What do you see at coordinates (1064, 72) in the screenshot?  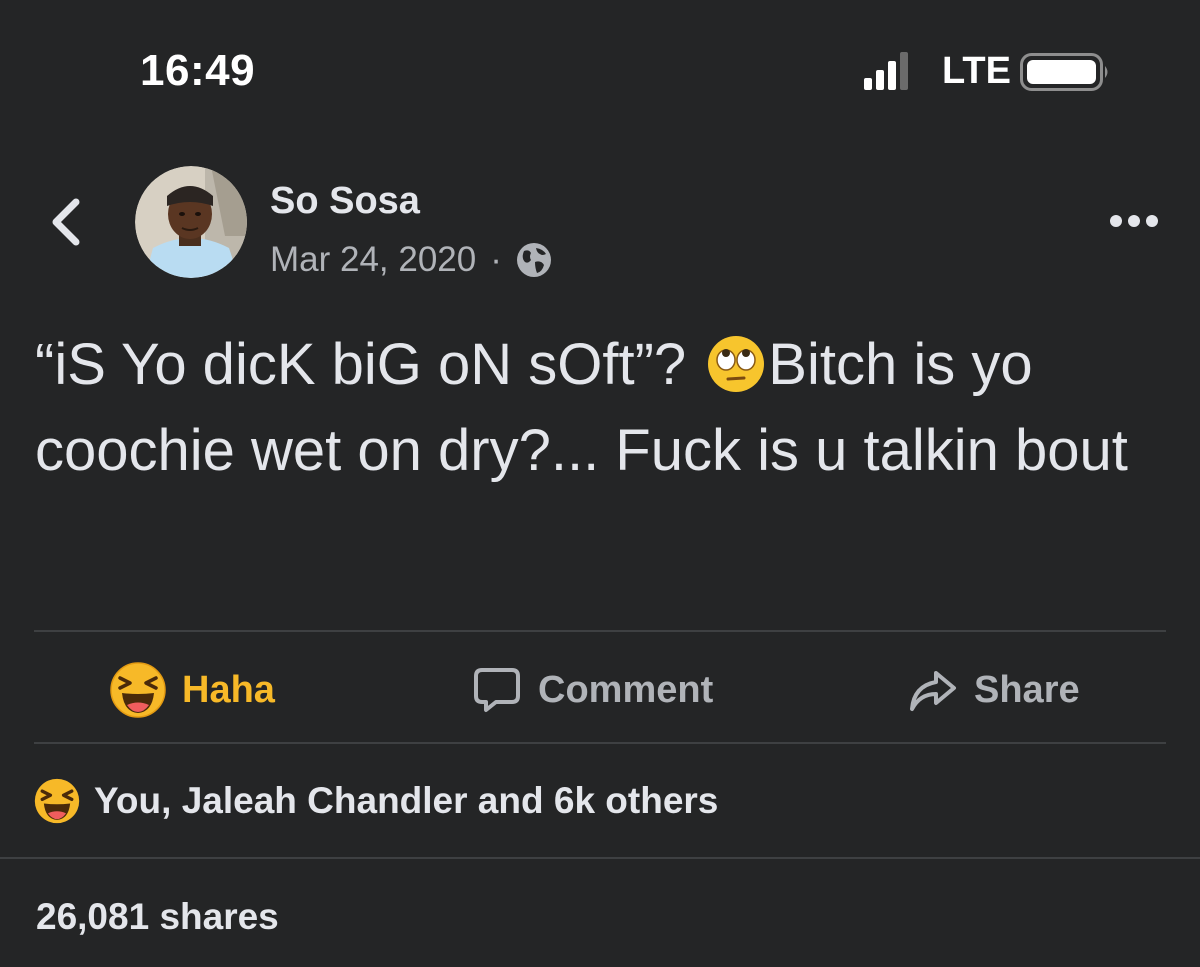 I see `battery-icon` at bounding box center [1064, 72].